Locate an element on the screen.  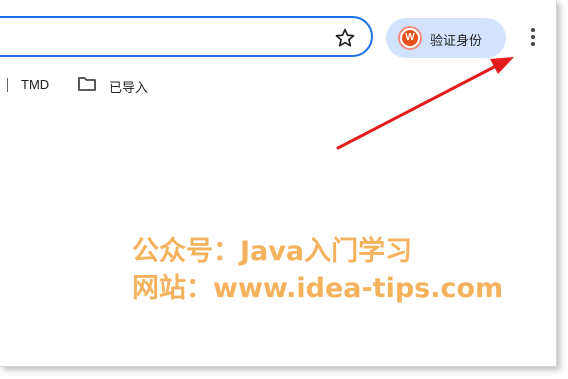
vertical-dots-menu-icon is located at coordinates (533, 37).